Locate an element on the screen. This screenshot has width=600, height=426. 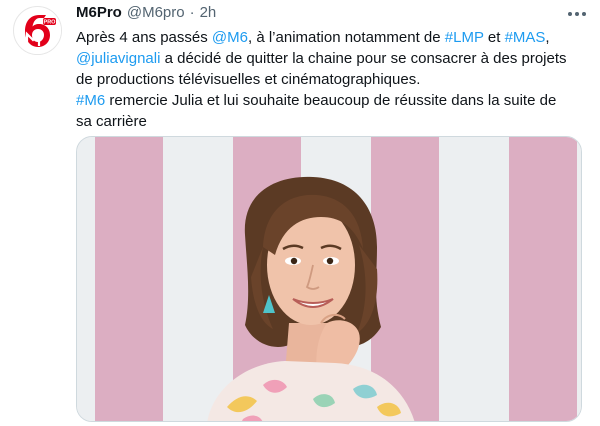
tweet-text-segment: sa carrière is located at coordinates (111, 121).